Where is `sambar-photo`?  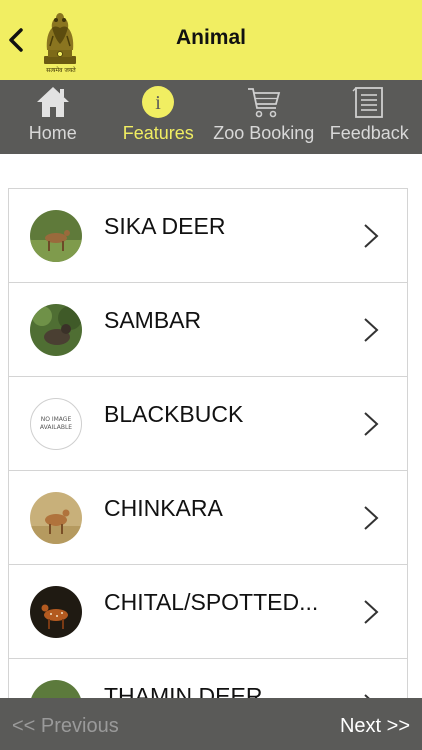
sambar-photo is located at coordinates (56, 330).